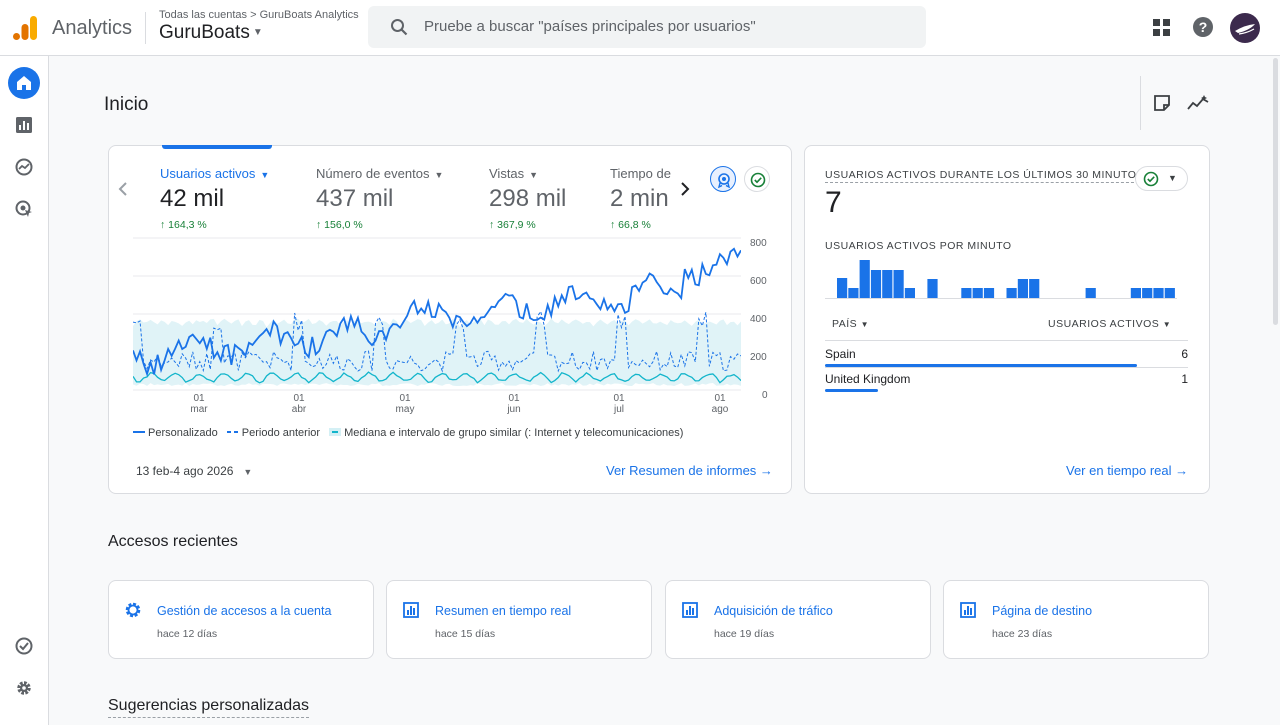 The height and width of the screenshot is (725, 1280). Describe the element at coordinates (1161, 178) in the screenshot. I see `realtime-status-dropdown: ▼` at that location.